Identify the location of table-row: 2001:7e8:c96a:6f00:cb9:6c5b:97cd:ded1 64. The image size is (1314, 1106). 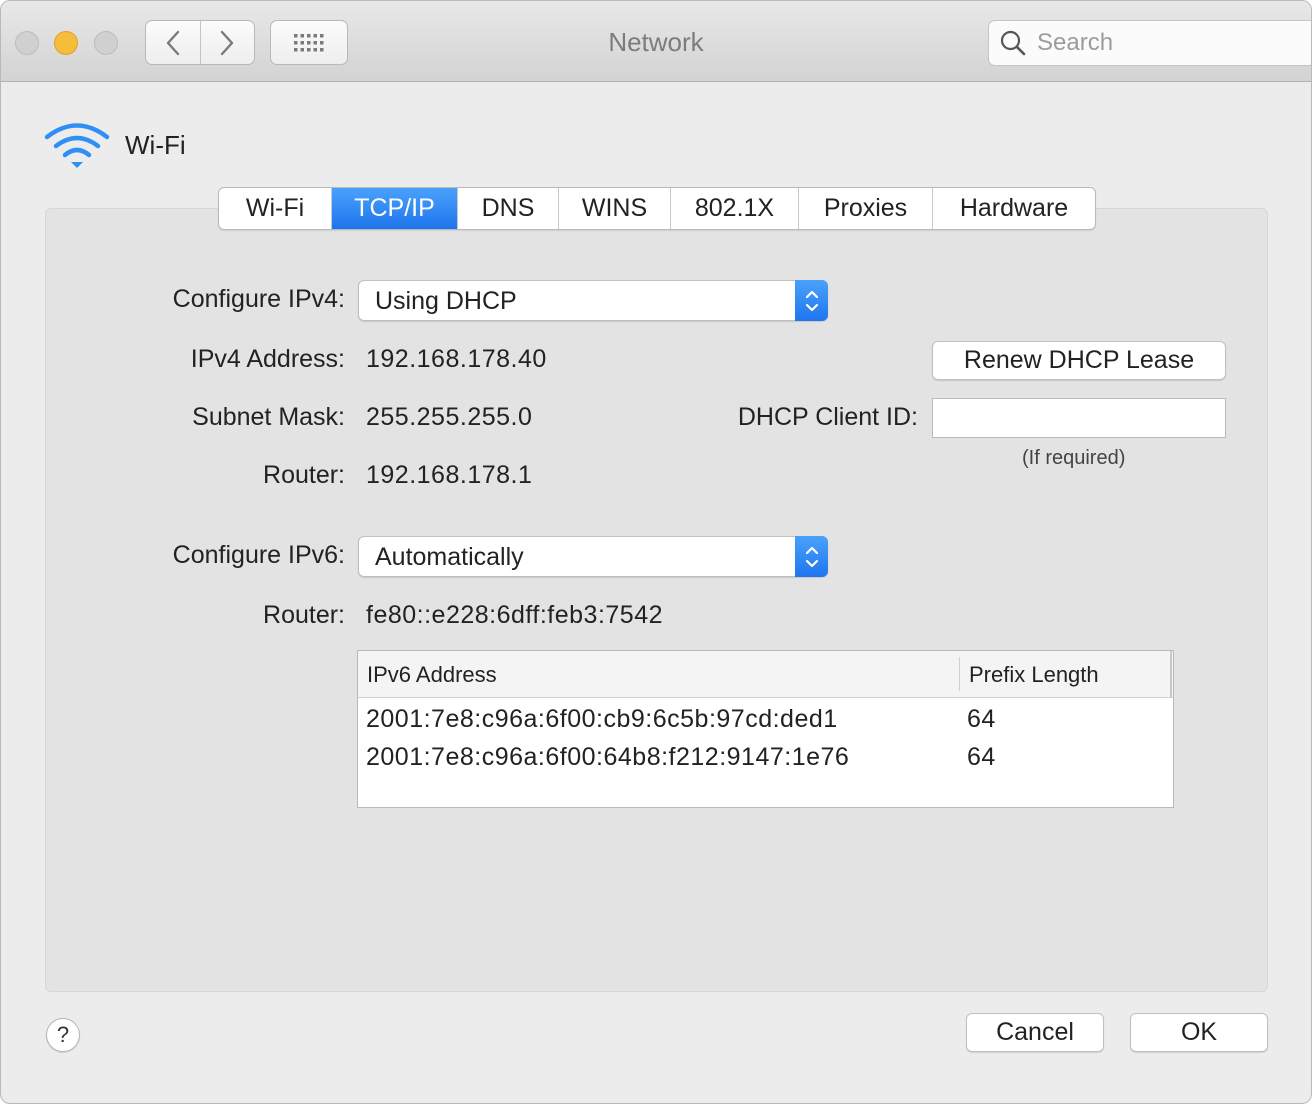
(765, 720).